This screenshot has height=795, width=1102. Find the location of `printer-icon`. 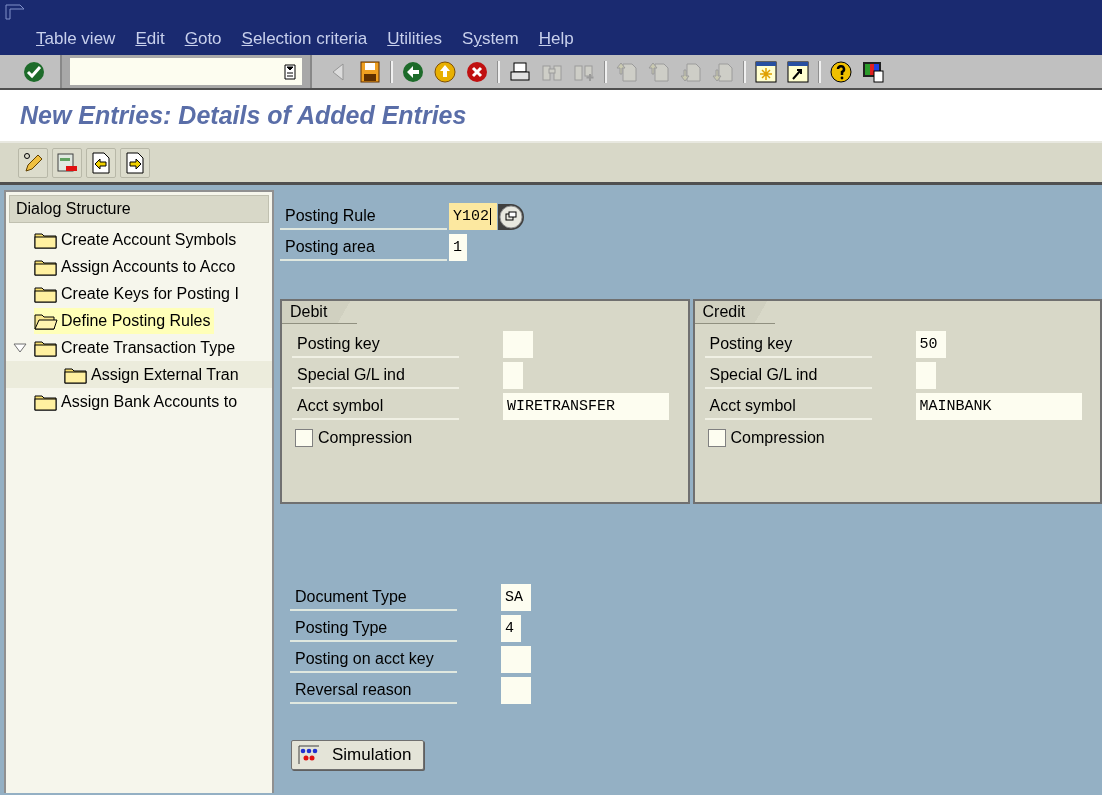

printer-icon is located at coordinates (520, 71).